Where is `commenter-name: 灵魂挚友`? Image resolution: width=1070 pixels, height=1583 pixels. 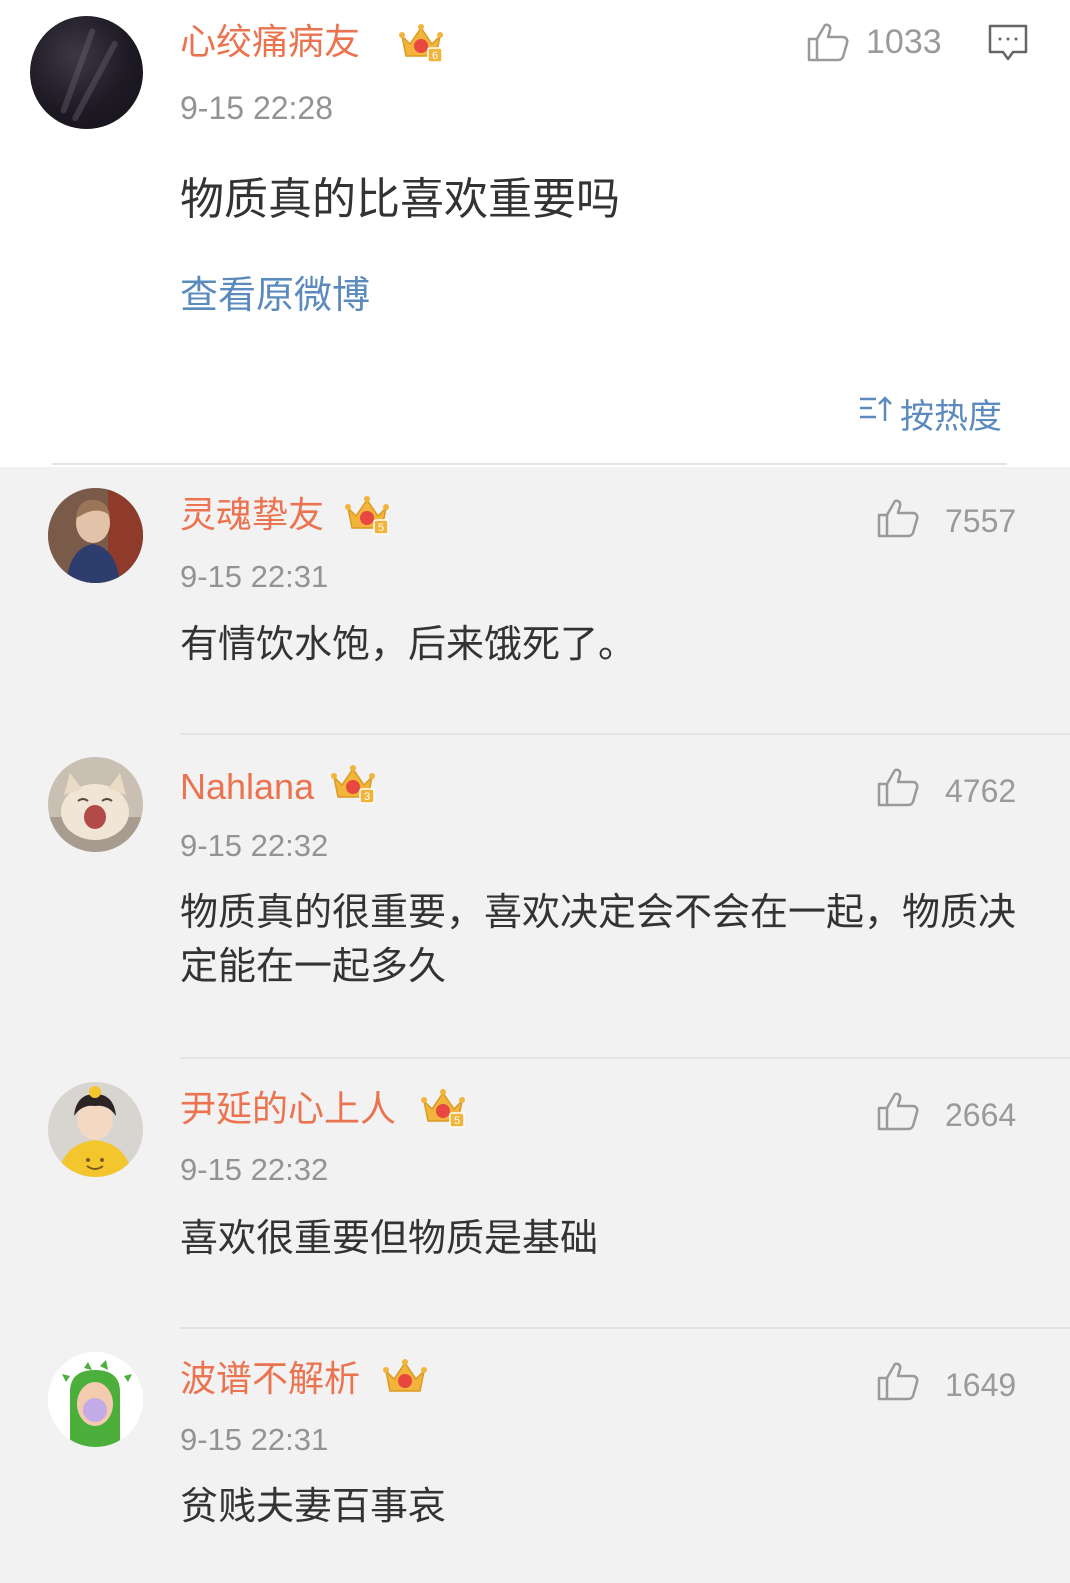 commenter-name: 灵魂挚友 is located at coordinates (252, 516).